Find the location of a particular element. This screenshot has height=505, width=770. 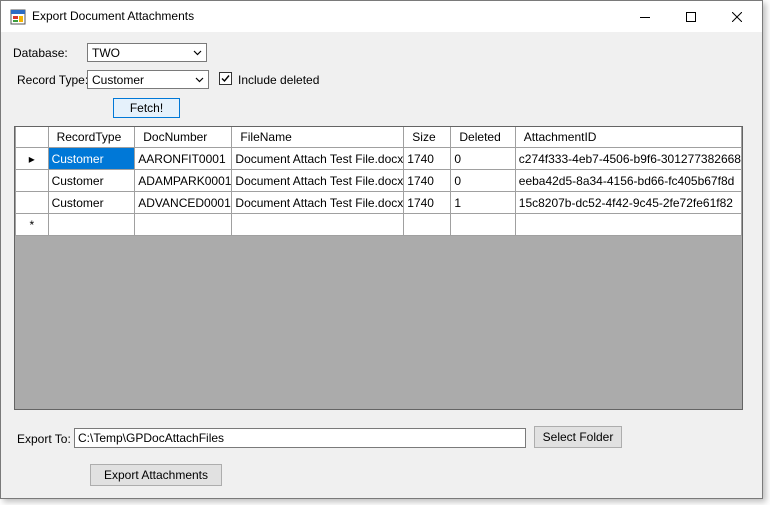

column-header-recordtype: RecordType is located at coordinates (91, 137).